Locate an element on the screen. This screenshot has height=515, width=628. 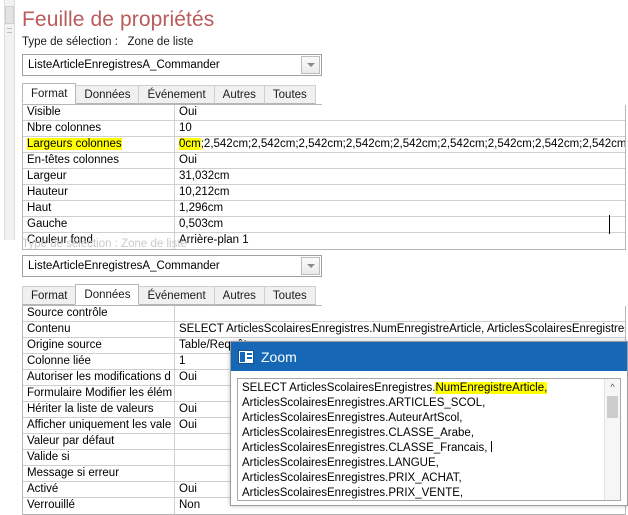
highlighted-label-text: Largeurs colonnes is located at coordinates (74, 144).